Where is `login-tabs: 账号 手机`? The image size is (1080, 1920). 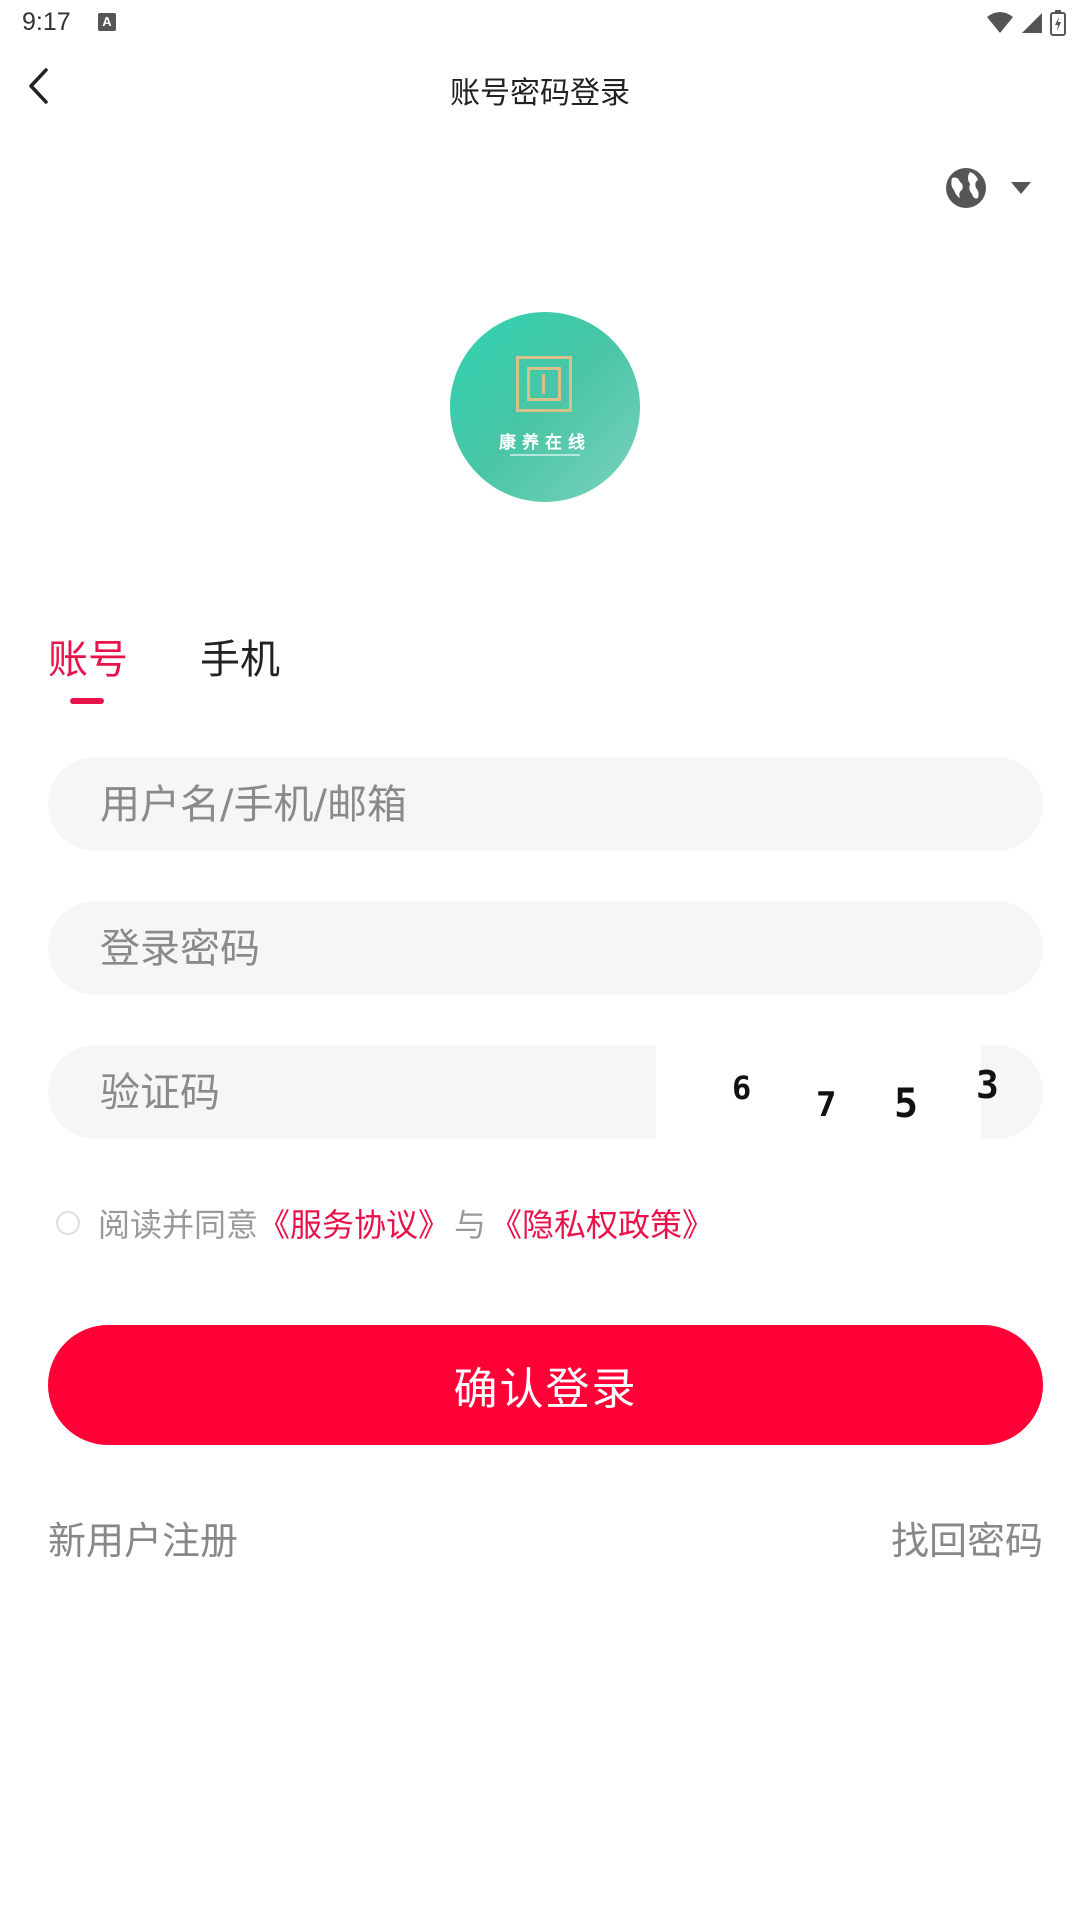
login-tabs: 账号 手机 is located at coordinates (248, 670).